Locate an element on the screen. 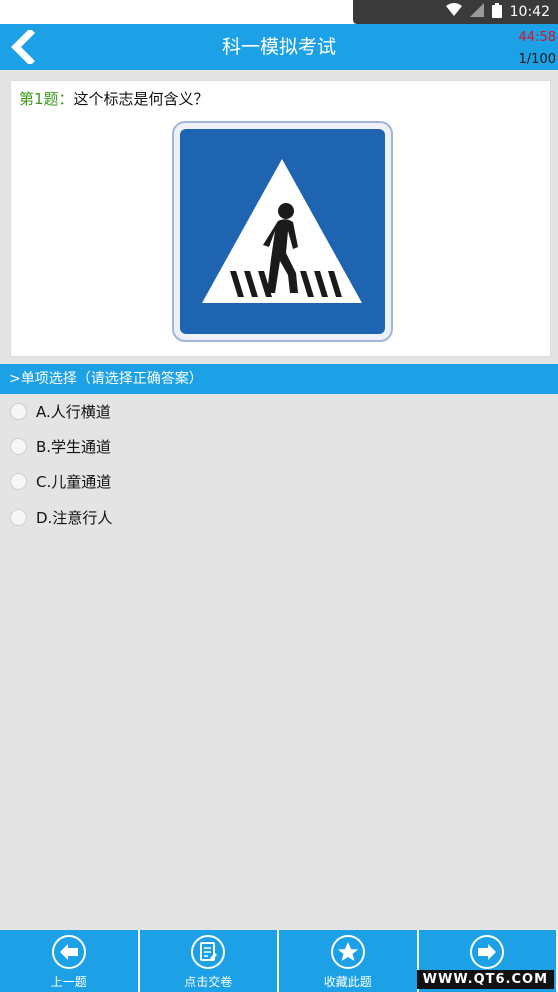 This screenshot has height=992, width=558. option-c: C.儿童通道 is located at coordinates (279, 481).